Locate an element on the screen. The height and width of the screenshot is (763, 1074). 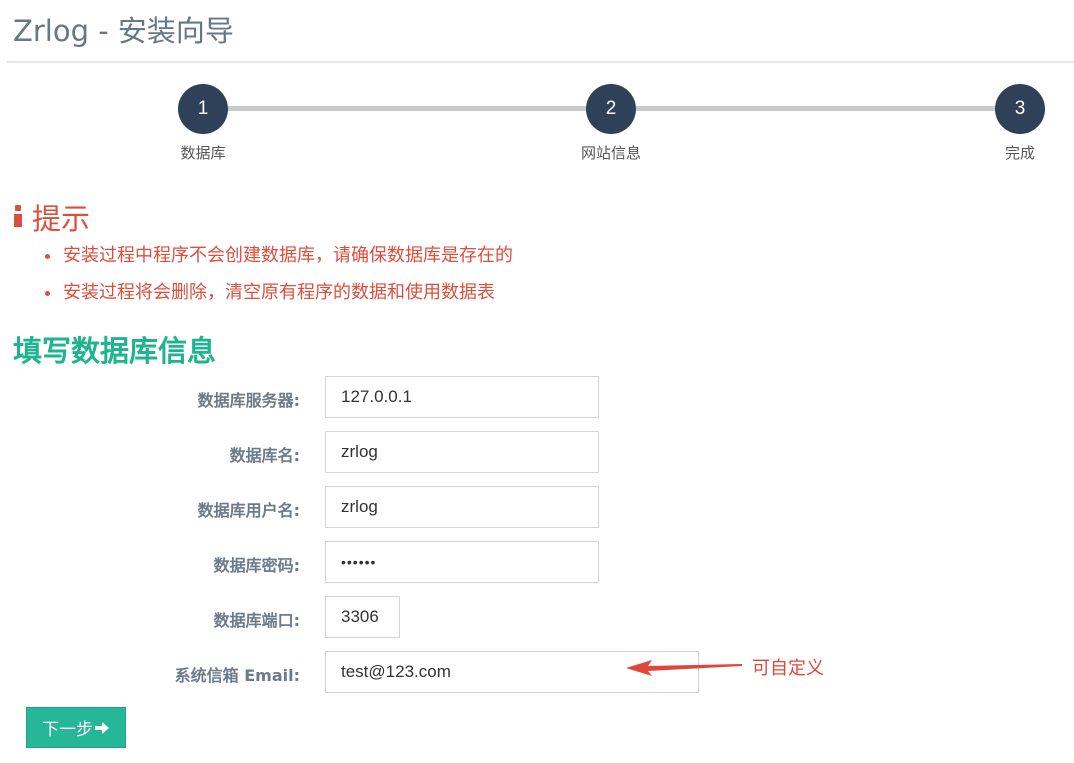
db-user-label: 数据库用户名: is located at coordinates (248, 510).